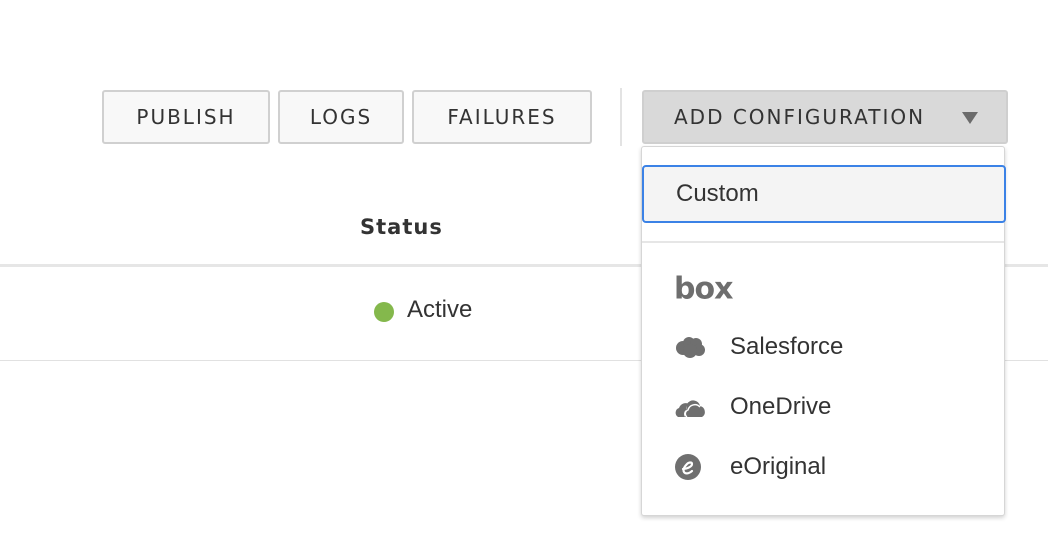  Describe the element at coordinates (824, 194) in the screenshot. I see `menu-item-custom: Custom` at that location.